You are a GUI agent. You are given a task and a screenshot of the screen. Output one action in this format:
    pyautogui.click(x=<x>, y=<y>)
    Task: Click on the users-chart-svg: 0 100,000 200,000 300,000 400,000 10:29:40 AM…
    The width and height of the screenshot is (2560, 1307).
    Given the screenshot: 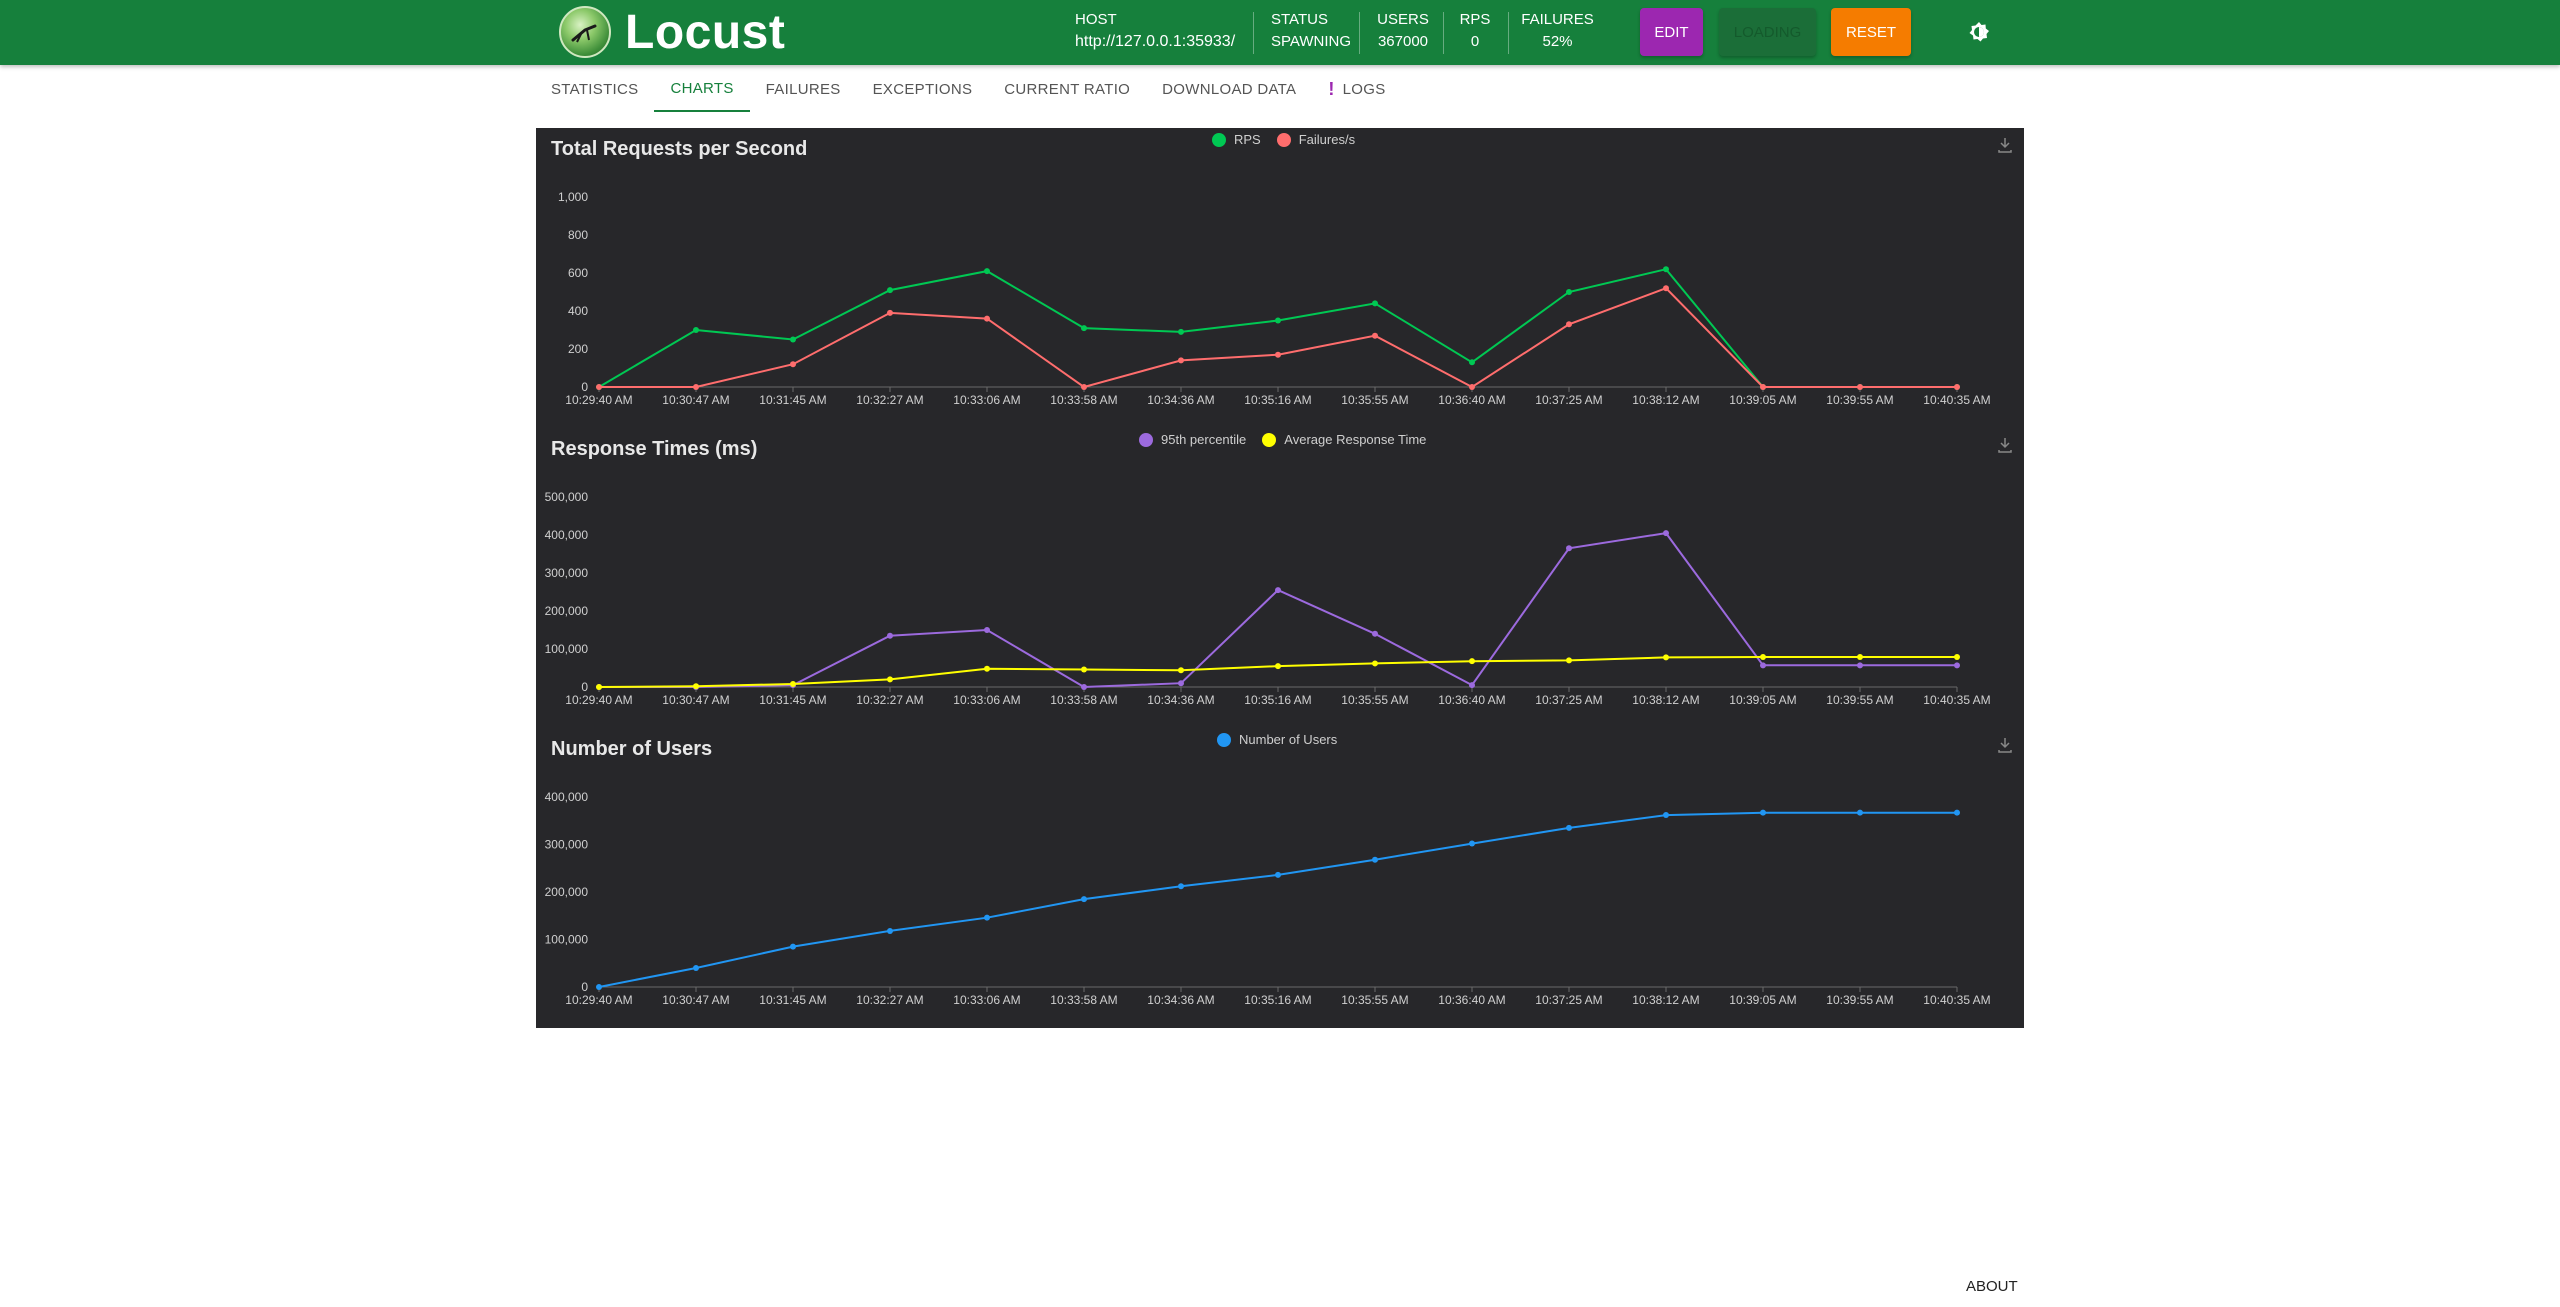 What is the action you would take?
    pyautogui.click(x=1268, y=898)
    